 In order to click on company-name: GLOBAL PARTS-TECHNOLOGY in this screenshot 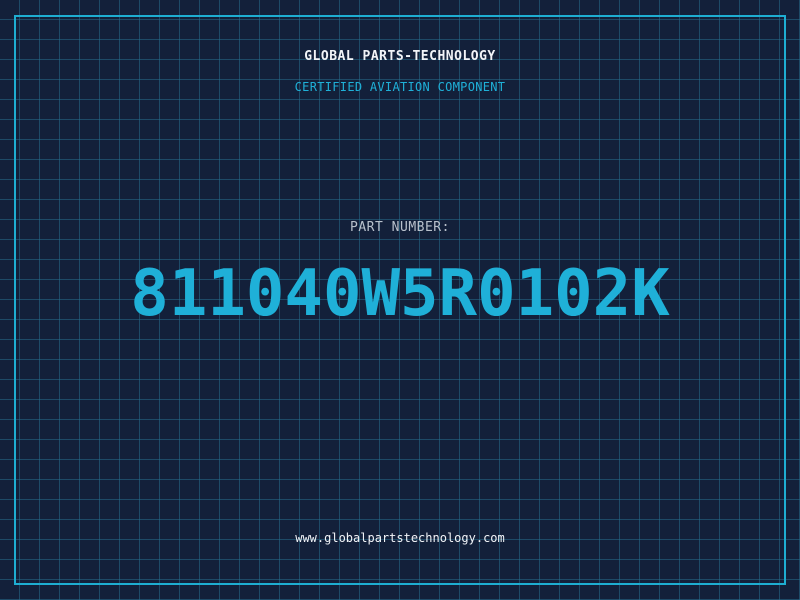, I will do `click(400, 56)`.